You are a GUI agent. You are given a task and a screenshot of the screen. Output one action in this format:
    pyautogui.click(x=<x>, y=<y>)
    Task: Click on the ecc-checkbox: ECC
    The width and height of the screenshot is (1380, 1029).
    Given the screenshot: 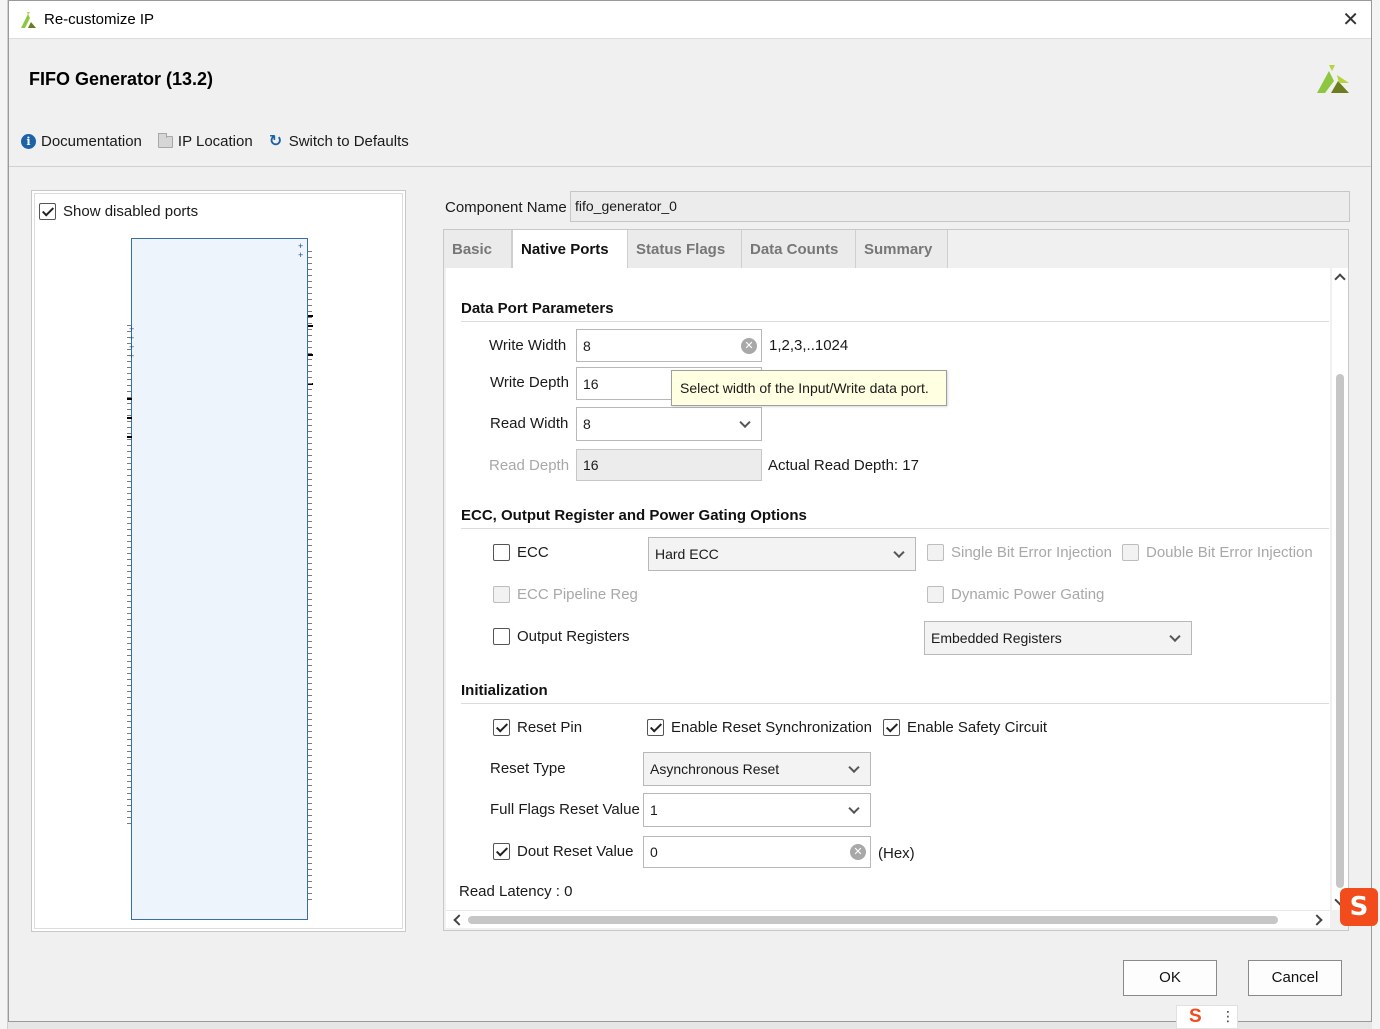 What is the action you would take?
    pyautogui.click(x=521, y=552)
    